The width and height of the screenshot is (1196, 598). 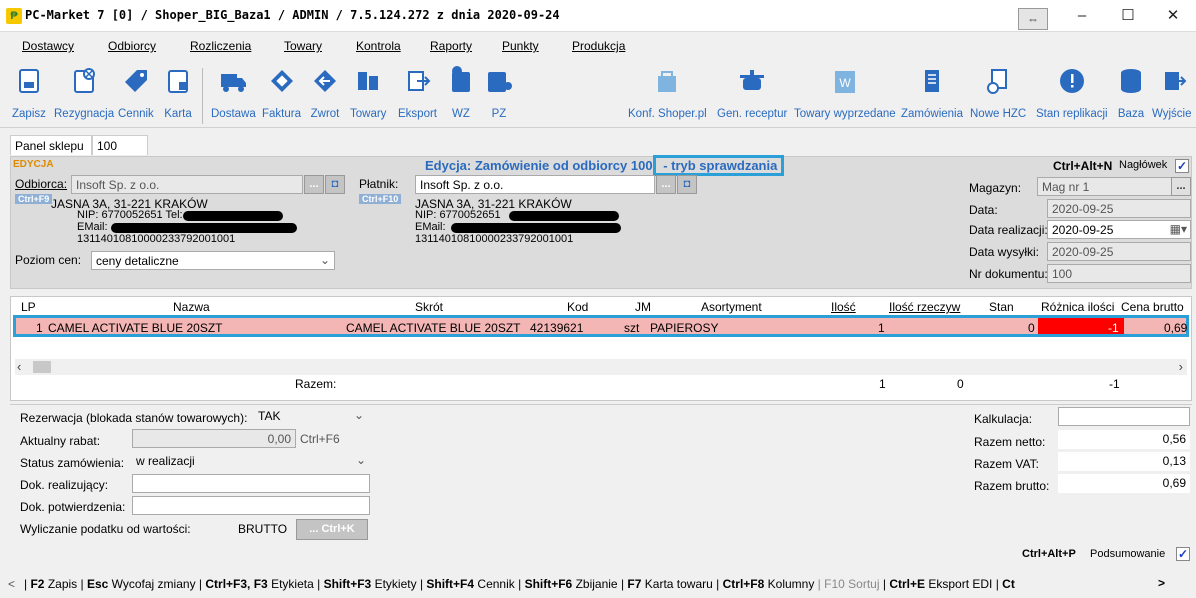 What do you see at coordinates (983, 210) in the screenshot?
I see `date-label: Data:` at bounding box center [983, 210].